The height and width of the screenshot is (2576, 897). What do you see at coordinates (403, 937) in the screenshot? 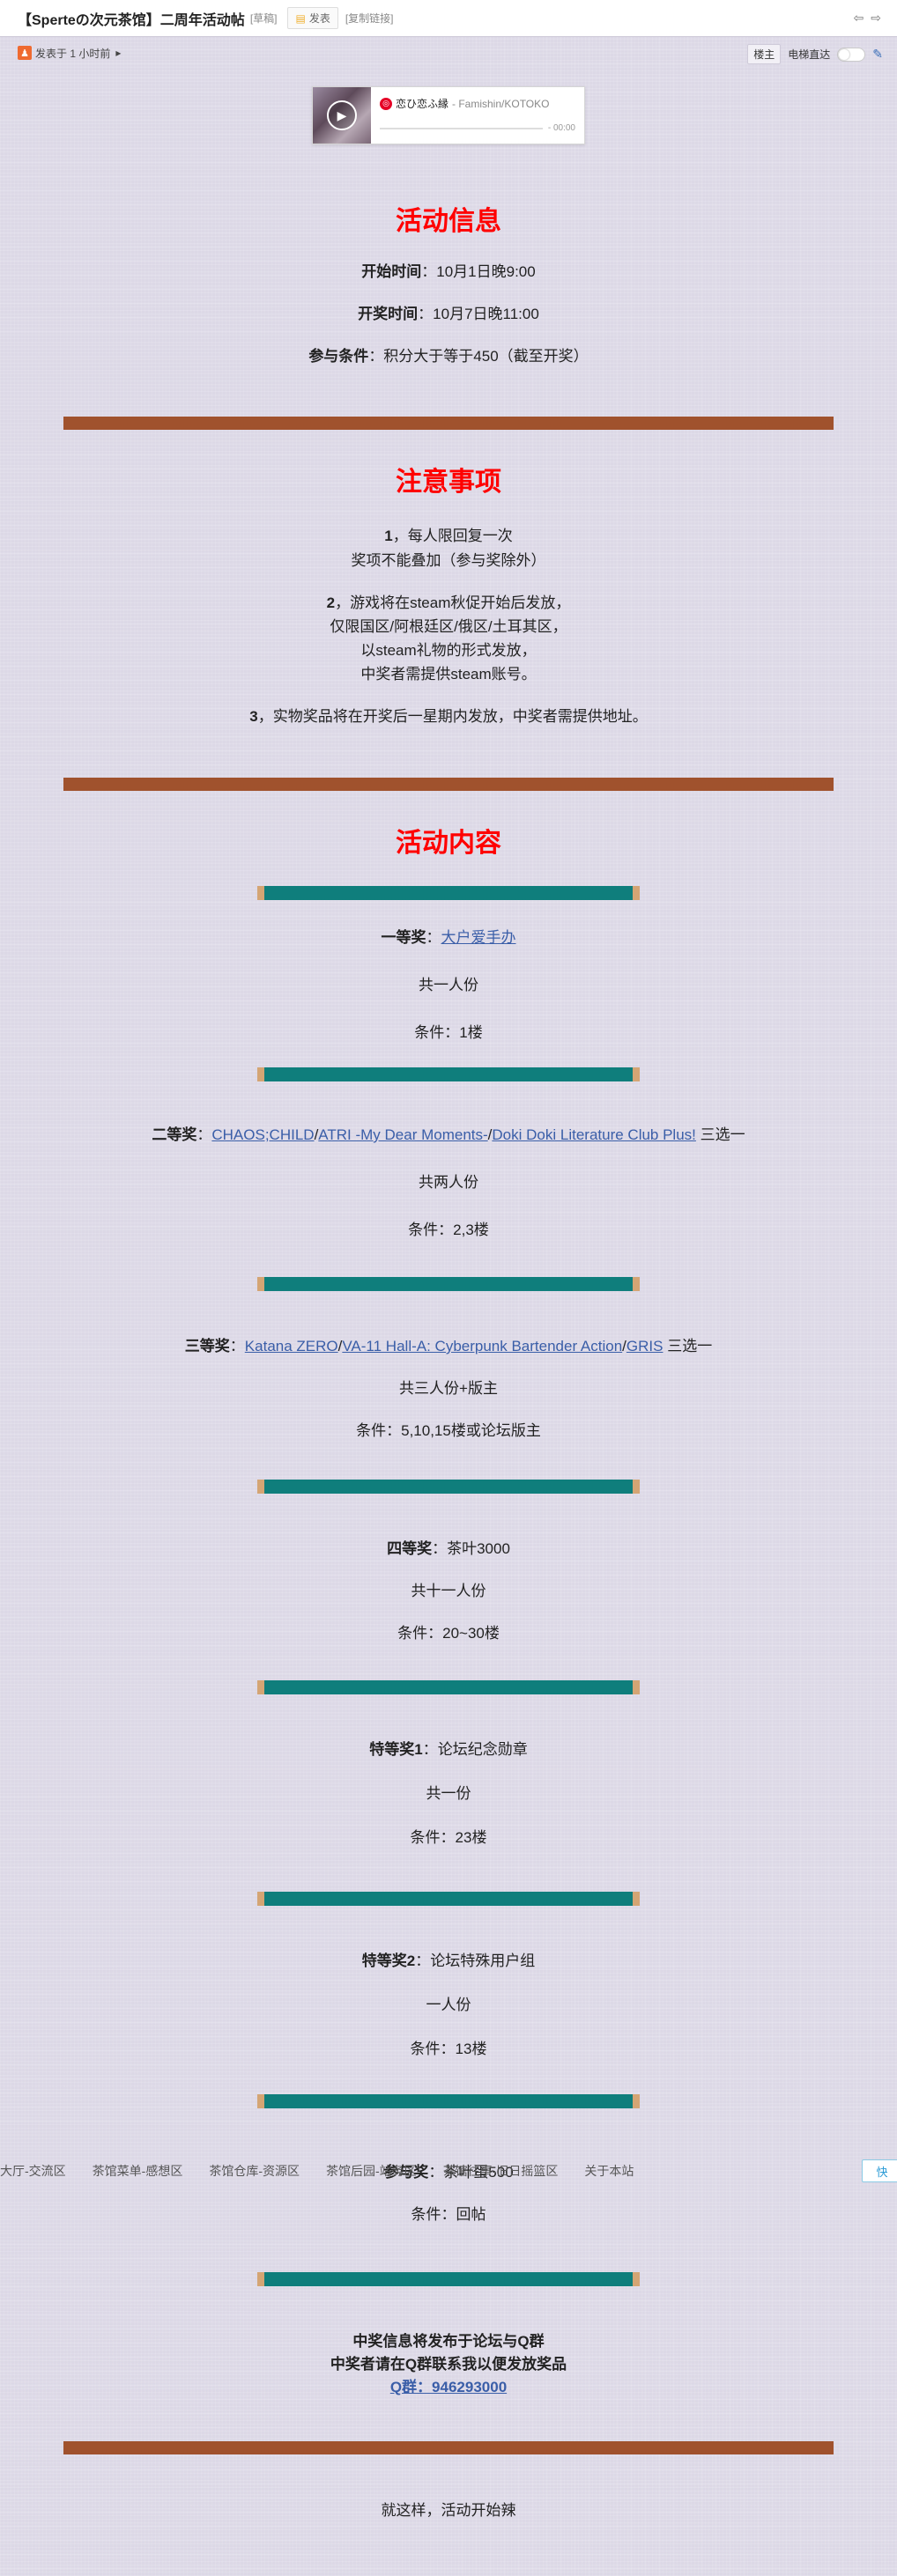
I see `prize-1-label: 一等奖` at bounding box center [403, 937].